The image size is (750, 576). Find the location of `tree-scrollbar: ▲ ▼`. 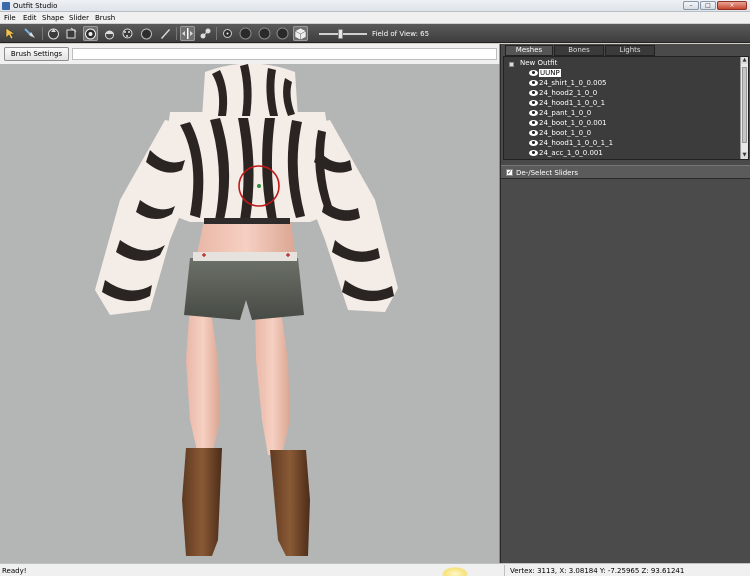

tree-scrollbar: ▲ ▼ is located at coordinates (744, 108).